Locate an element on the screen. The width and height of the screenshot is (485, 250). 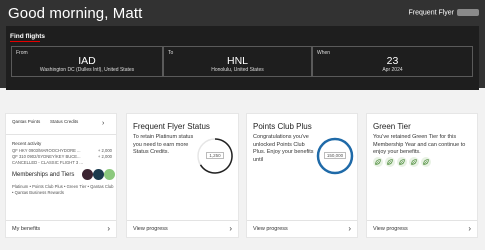
when-field: When 23 Apr 2024 is located at coordinates (392, 61).